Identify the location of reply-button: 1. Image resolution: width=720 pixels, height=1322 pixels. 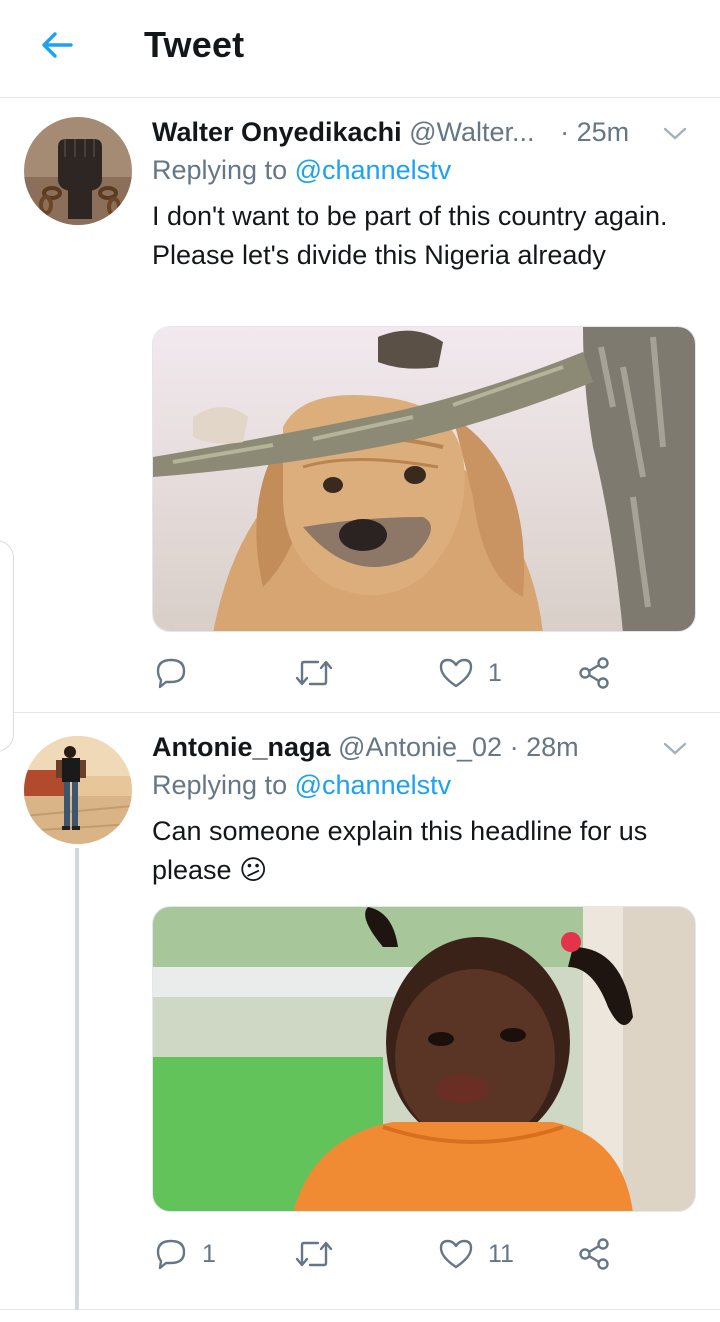
(185, 1254).